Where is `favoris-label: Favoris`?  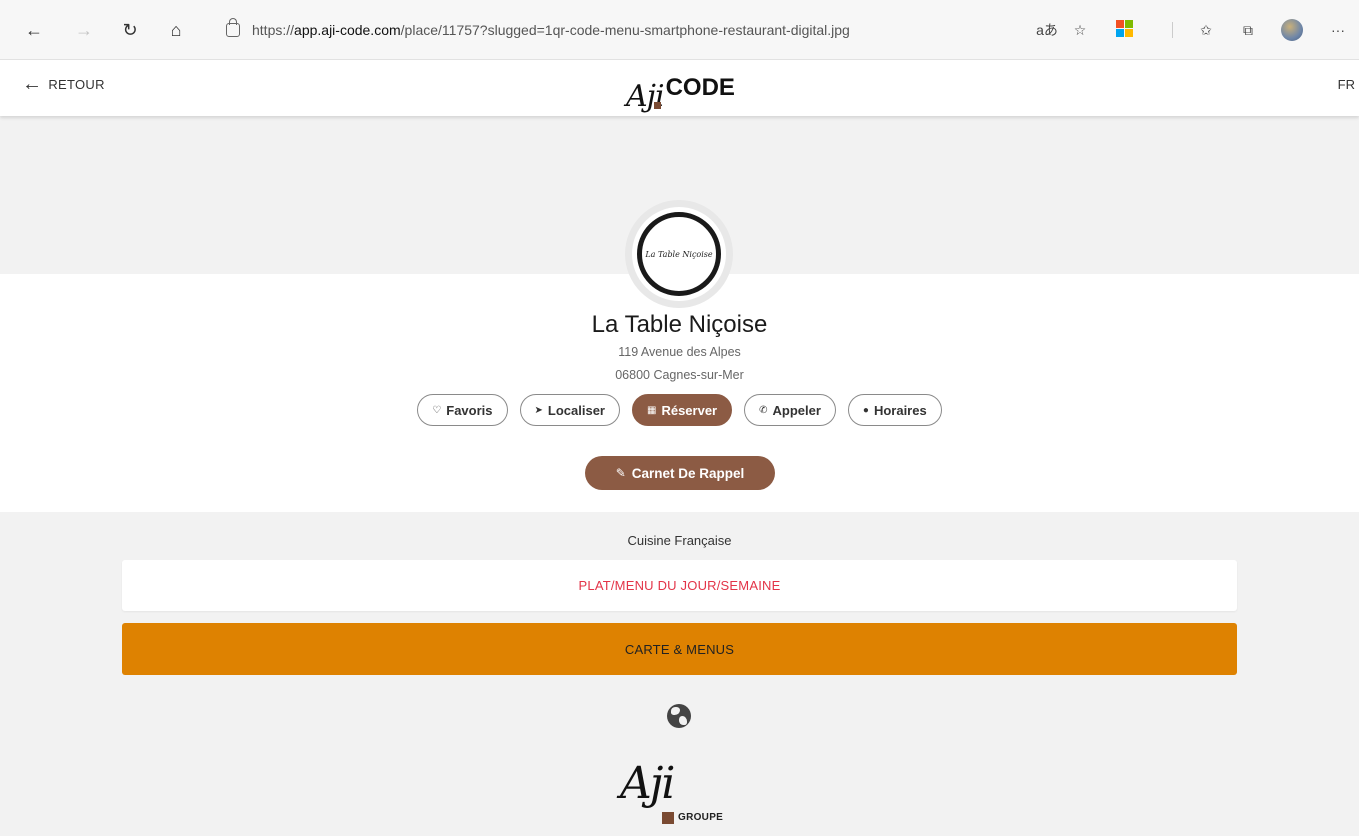 favoris-label: Favoris is located at coordinates (469, 410).